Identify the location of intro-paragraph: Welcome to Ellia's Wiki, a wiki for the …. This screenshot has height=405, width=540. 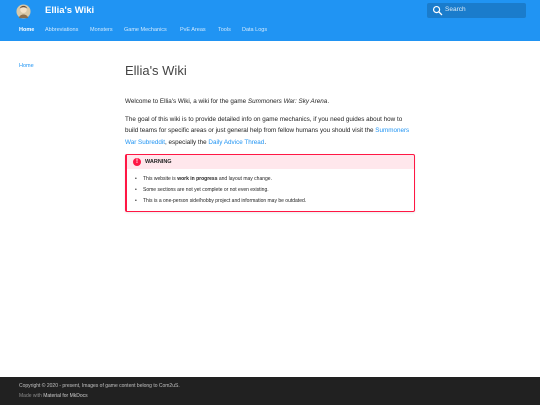
(271, 101).